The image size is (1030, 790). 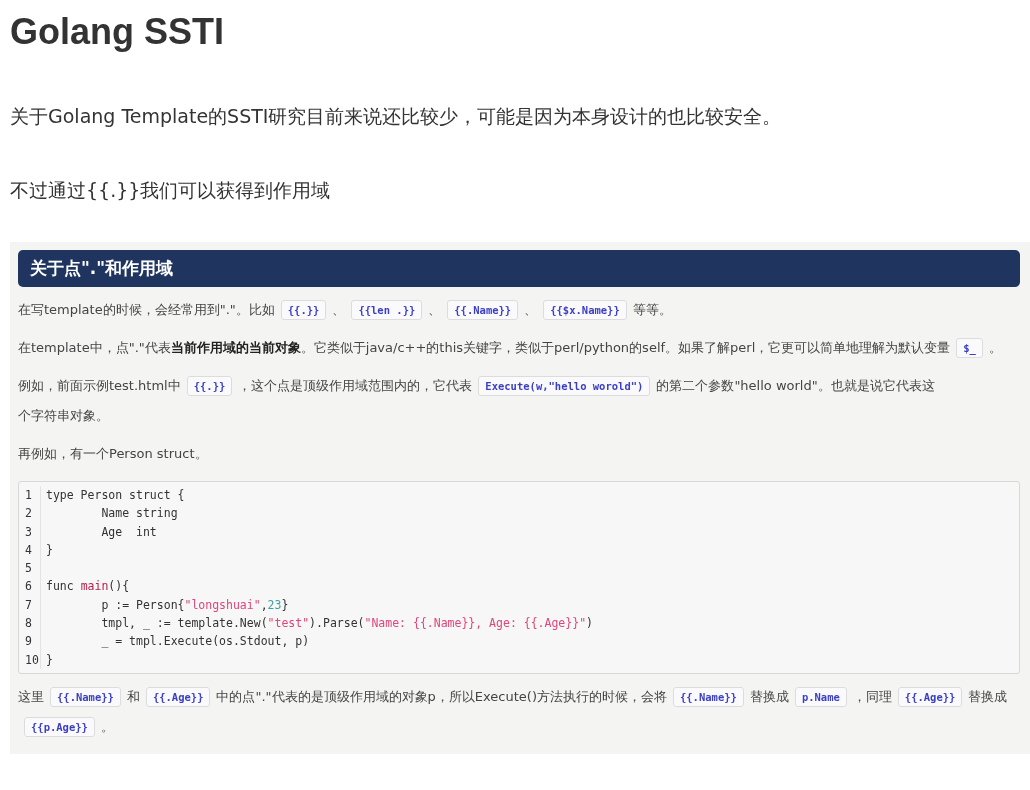 I want to click on paragraph-text: 个字符串对象。, so click(x=63, y=415).